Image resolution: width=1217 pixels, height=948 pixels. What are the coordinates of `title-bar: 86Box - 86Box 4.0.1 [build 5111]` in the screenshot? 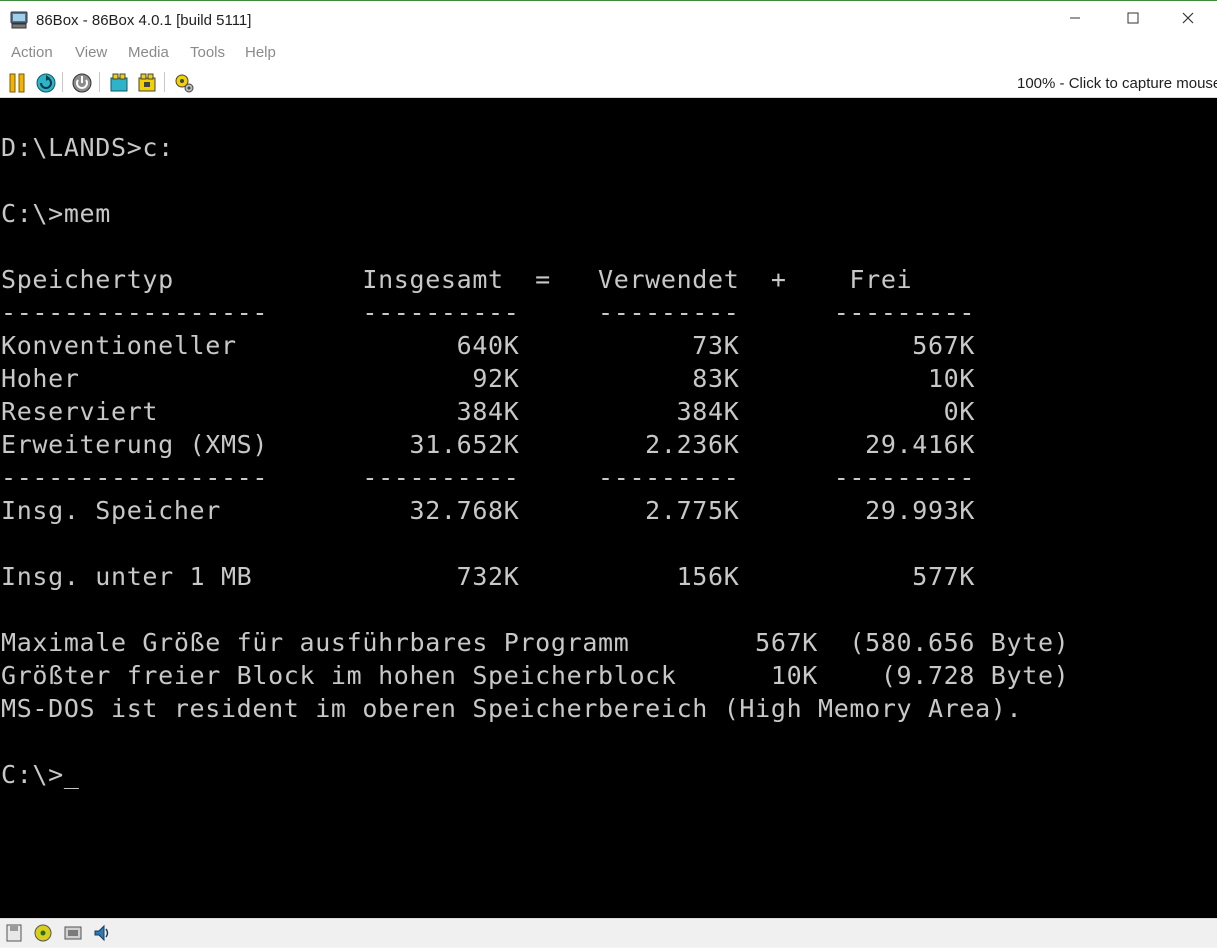 It's located at (608, 19).